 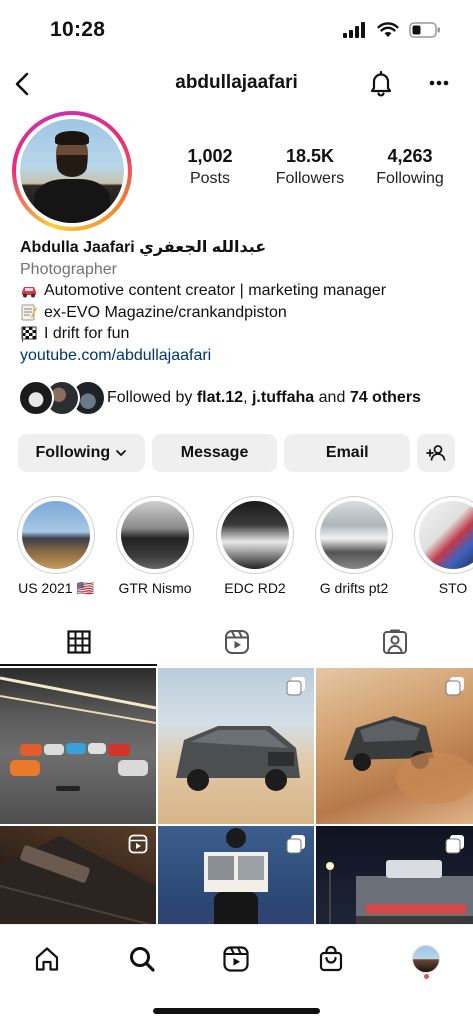 What do you see at coordinates (310, 156) in the screenshot?
I see `stat-value: 18.5K` at bounding box center [310, 156].